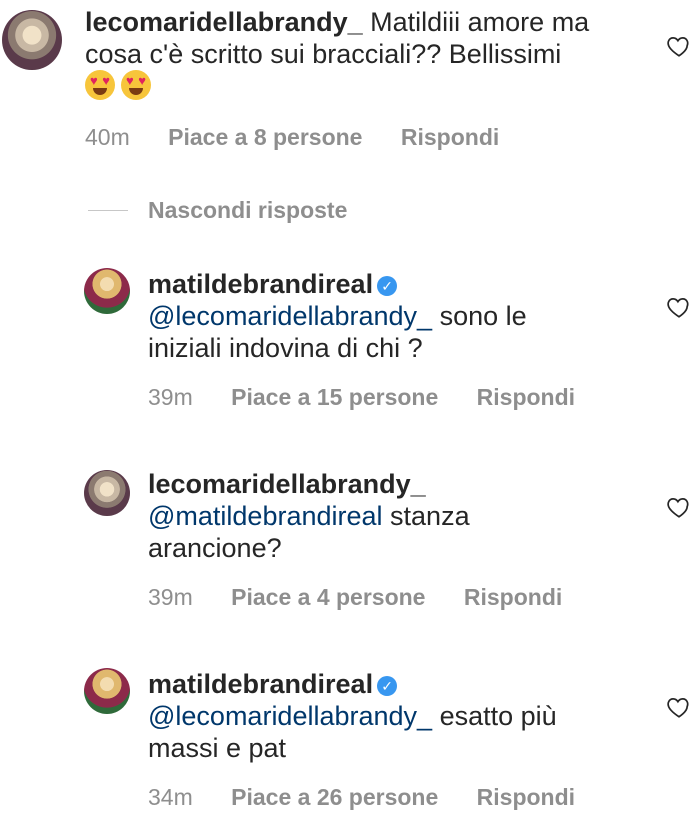  Describe the element at coordinates (107, 137) in the screenshot. I see `comment-time: 40m` at that location.